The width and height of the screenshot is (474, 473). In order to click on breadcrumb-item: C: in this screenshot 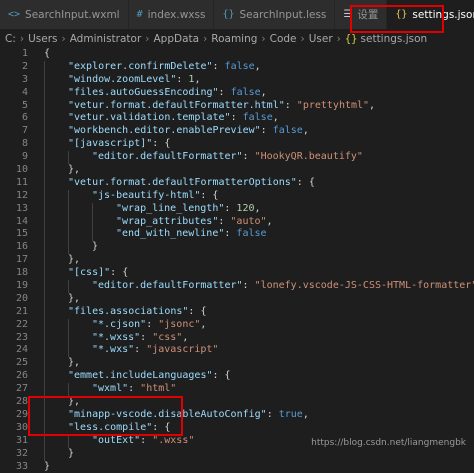, I will do `click(10, 39)`.